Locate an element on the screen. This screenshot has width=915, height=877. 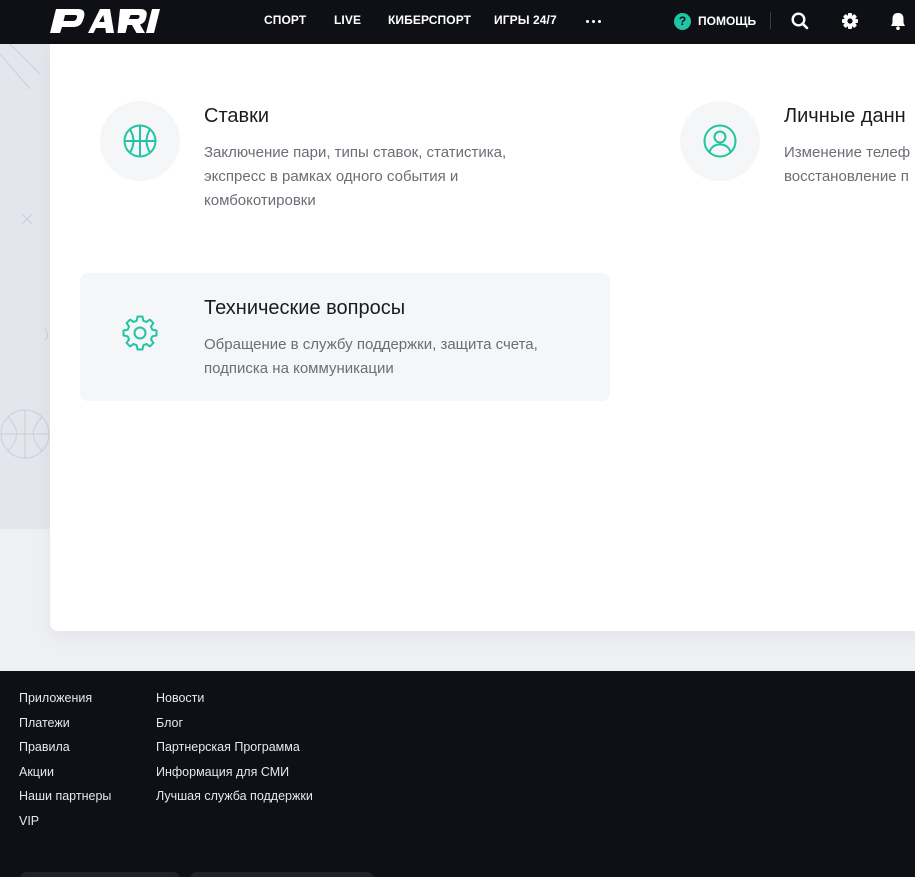
search-icon is located at coordinates (800, 21).